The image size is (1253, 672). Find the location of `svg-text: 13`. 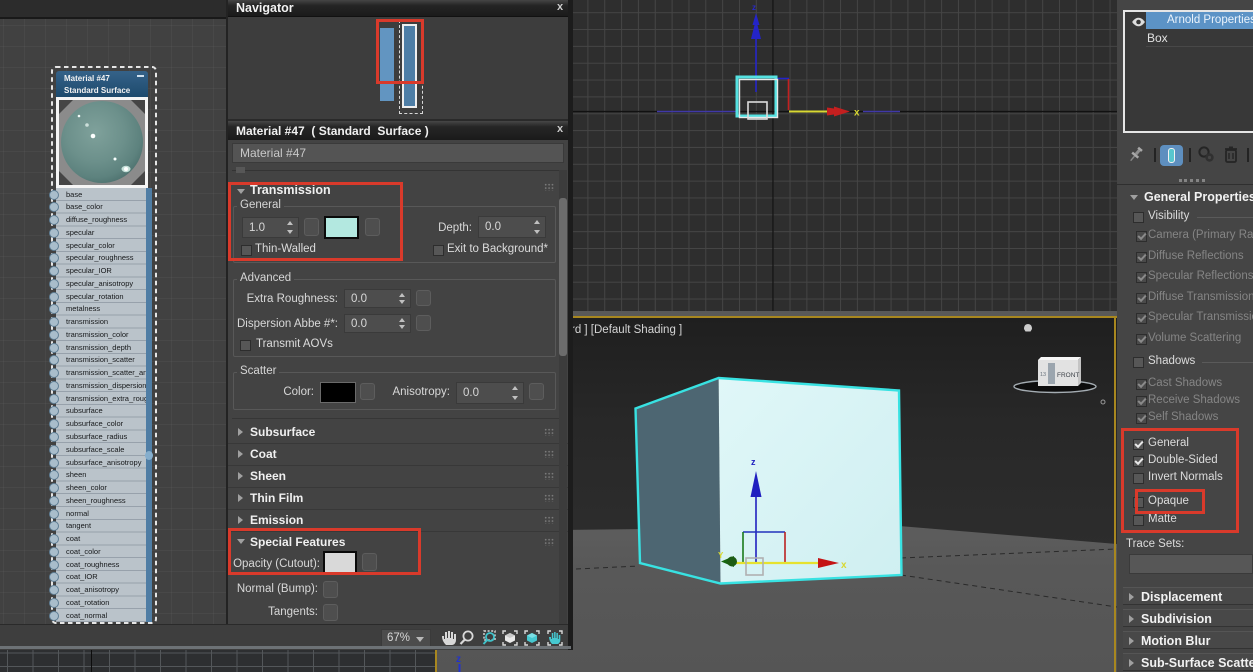

svg-text: 13 is located at coordinates (1043, 375).